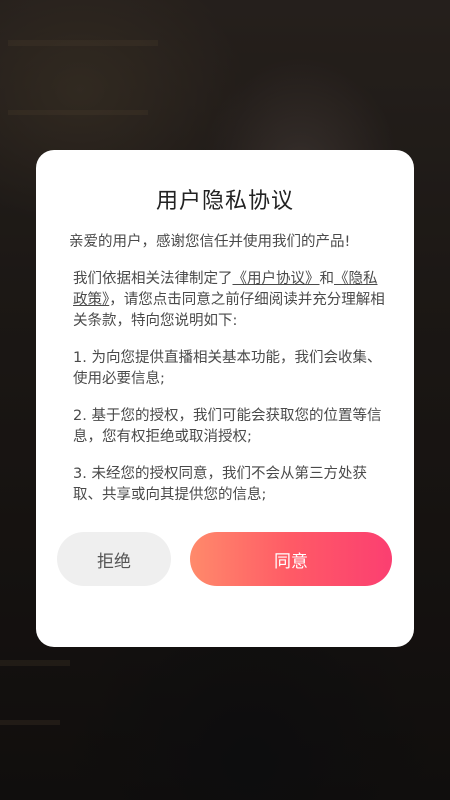 The width and height of the screenshot is (450, 800). I want to click on reject-button: 拒绝, so click(114, 559).